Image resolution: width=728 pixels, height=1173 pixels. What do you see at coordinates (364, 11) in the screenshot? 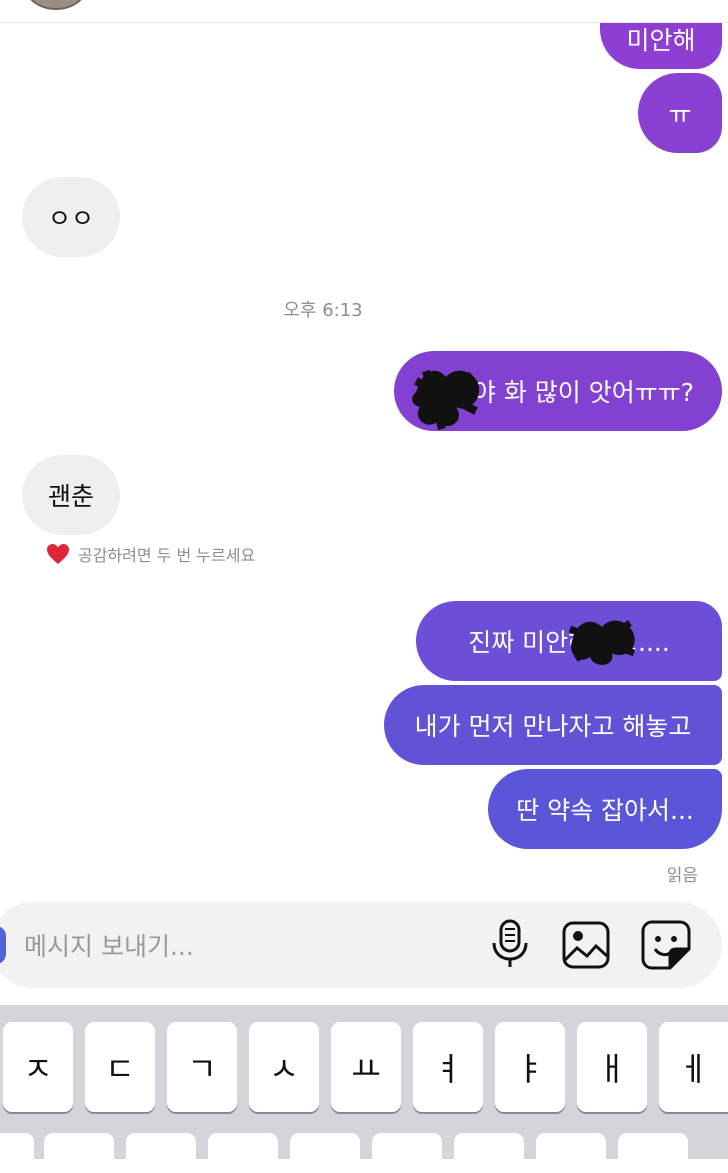
I see `chat-header` at bounding box center [364, 11].